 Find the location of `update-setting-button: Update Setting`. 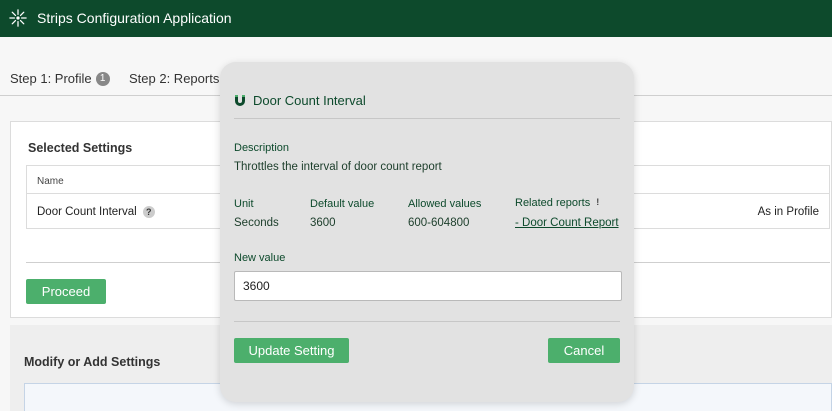

update-setting-button: Update Setting is located at coordinates (291, 350).